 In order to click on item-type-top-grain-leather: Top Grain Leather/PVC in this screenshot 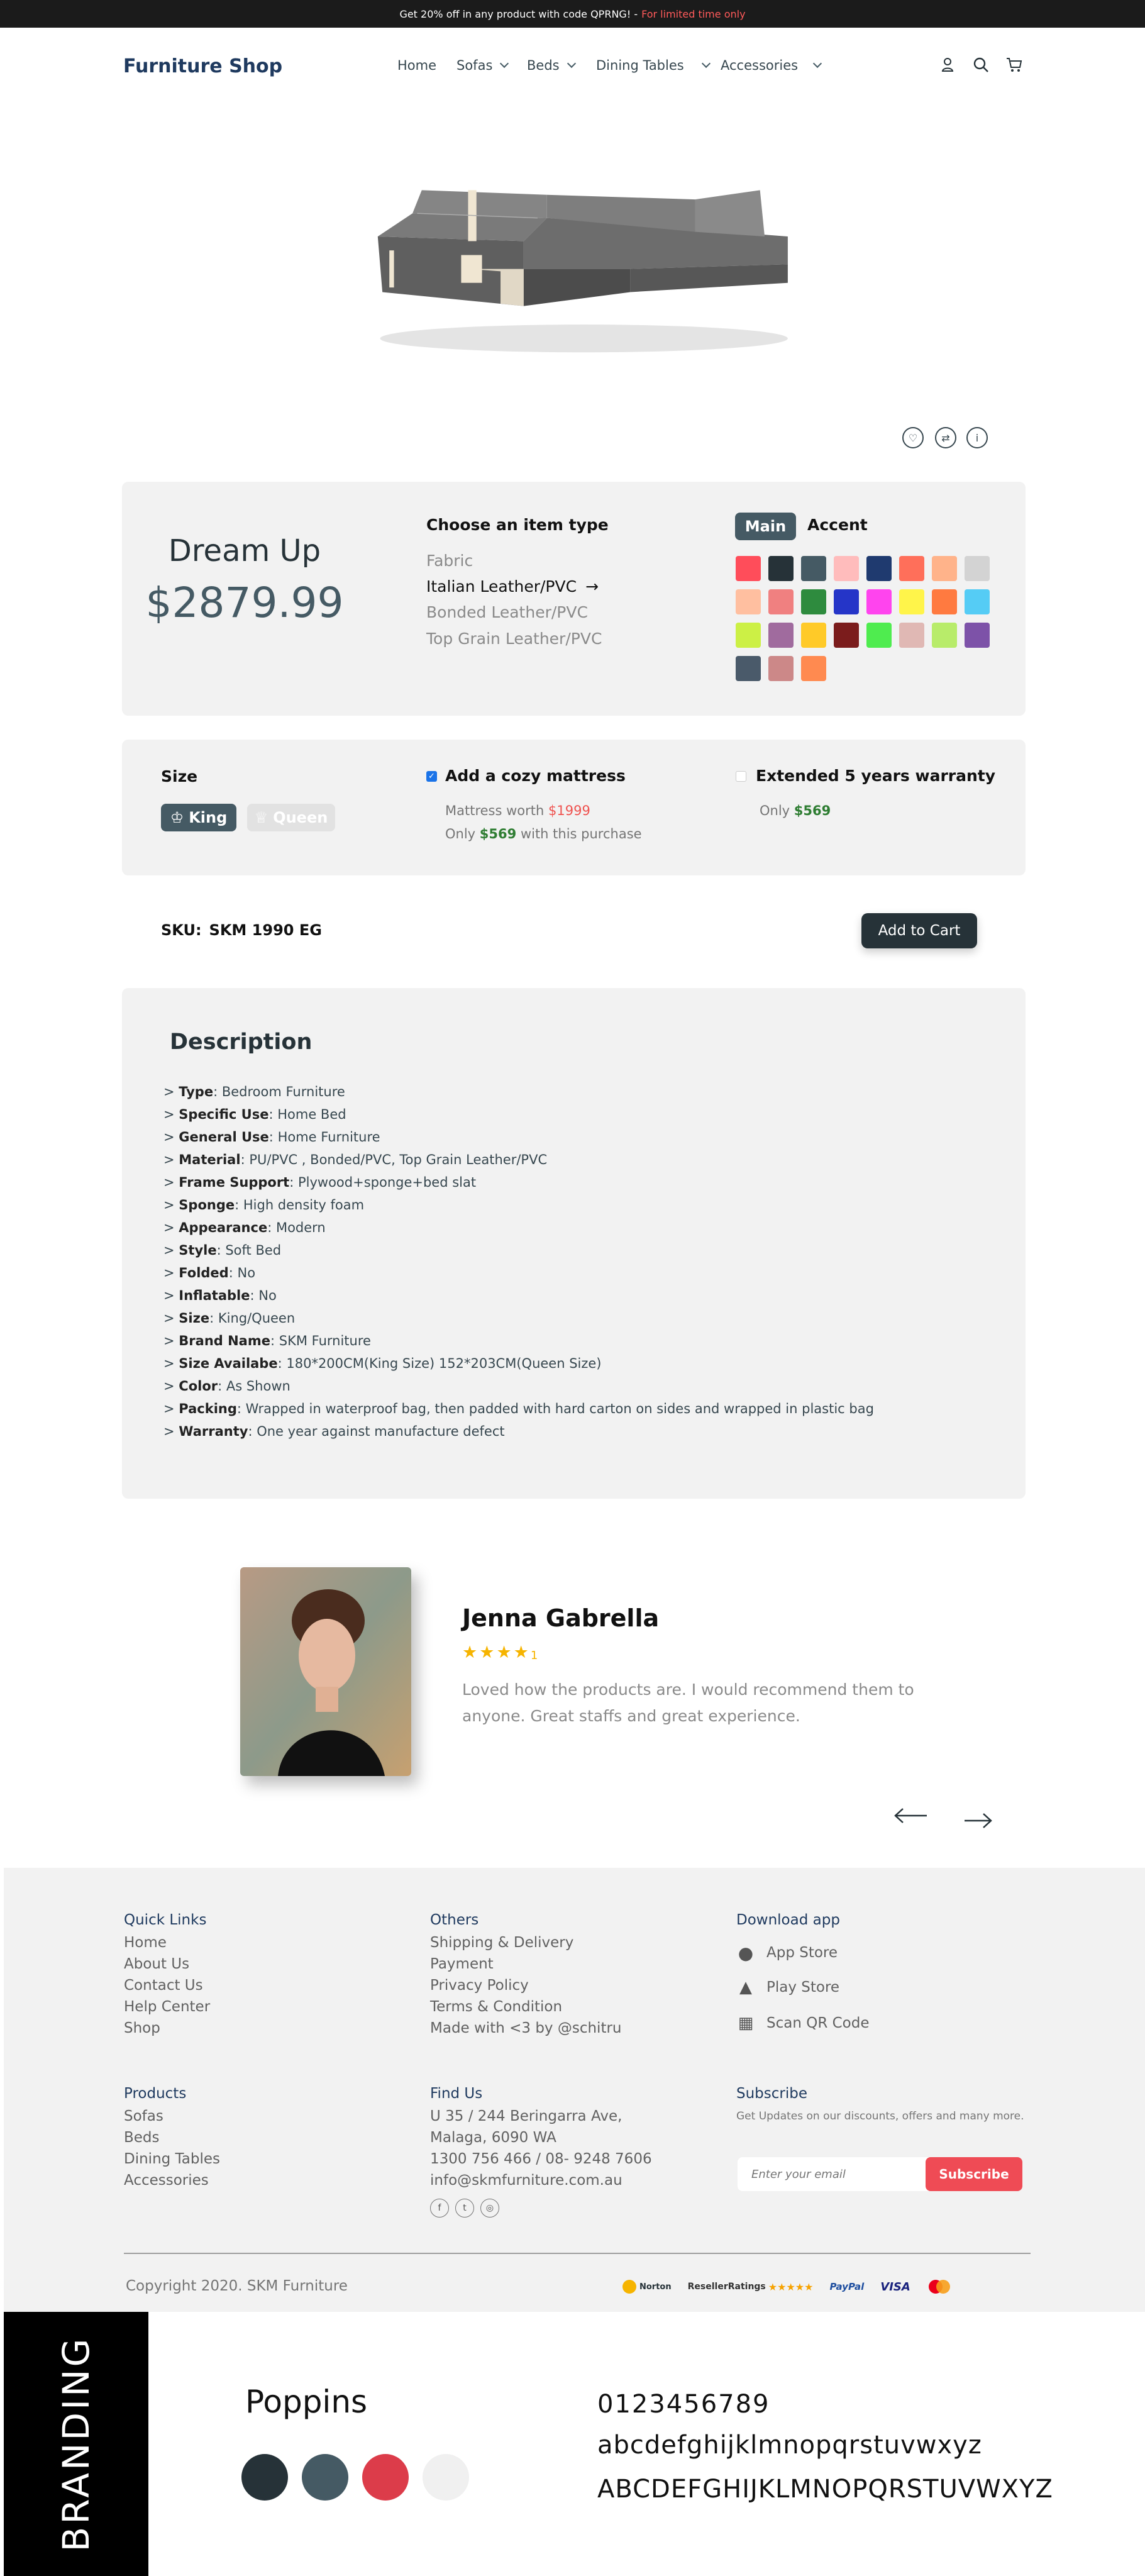, I will do `click(514, 639)`.